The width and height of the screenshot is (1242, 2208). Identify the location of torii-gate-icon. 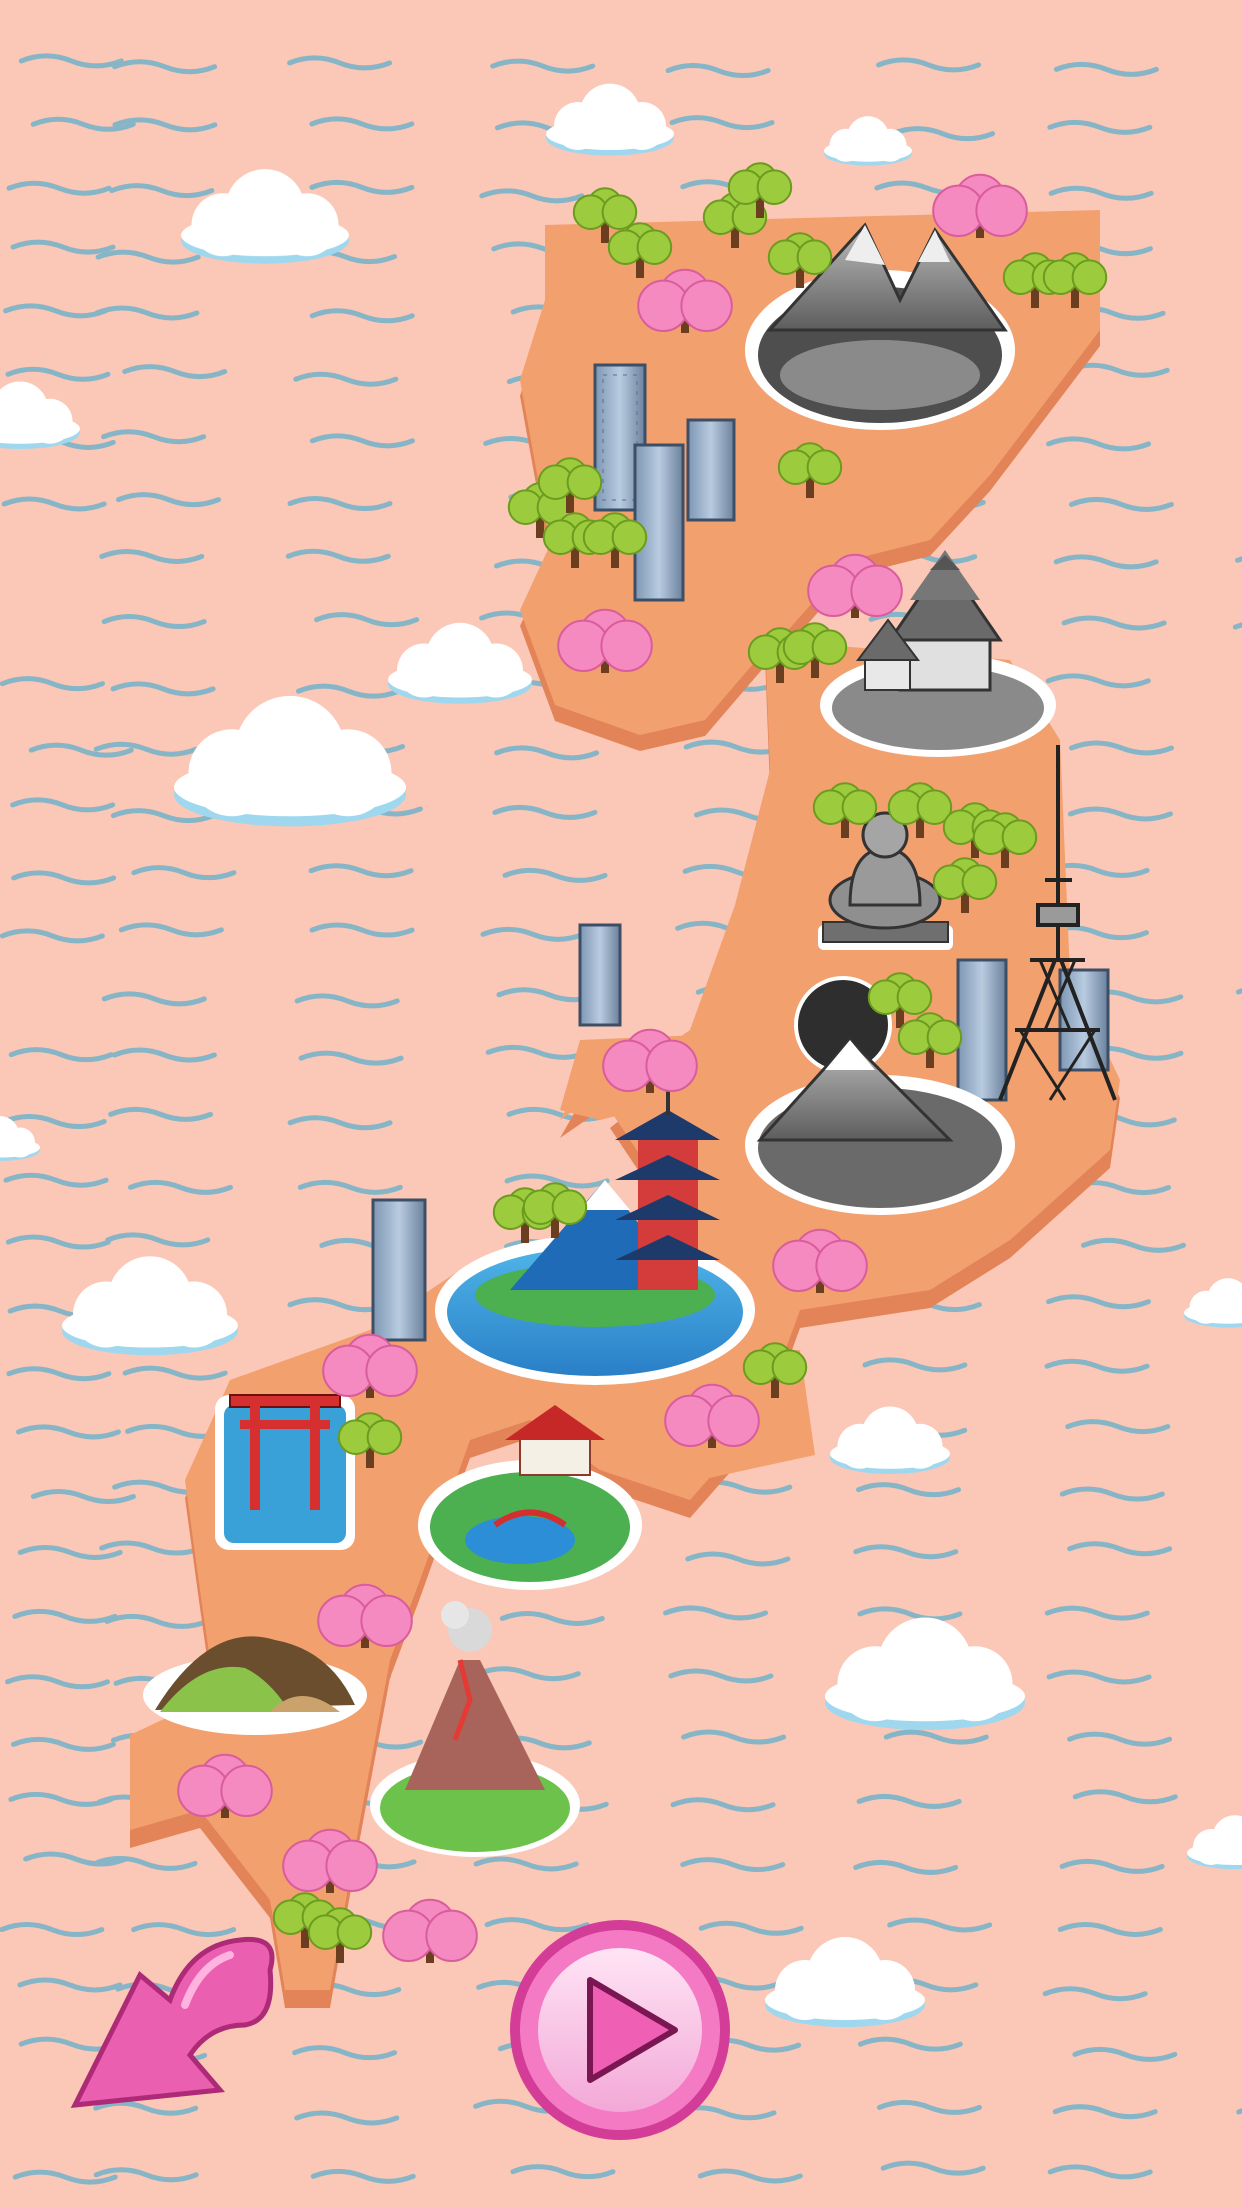
(285, 1472).